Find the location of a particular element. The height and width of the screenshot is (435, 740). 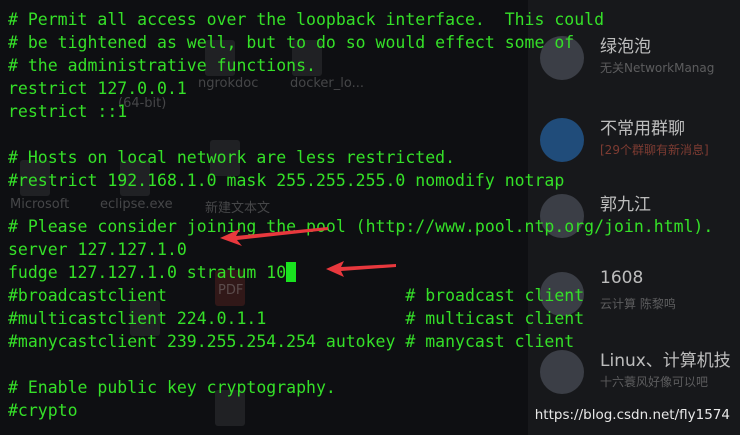

text-cursor is located at coordinates (291, 272).